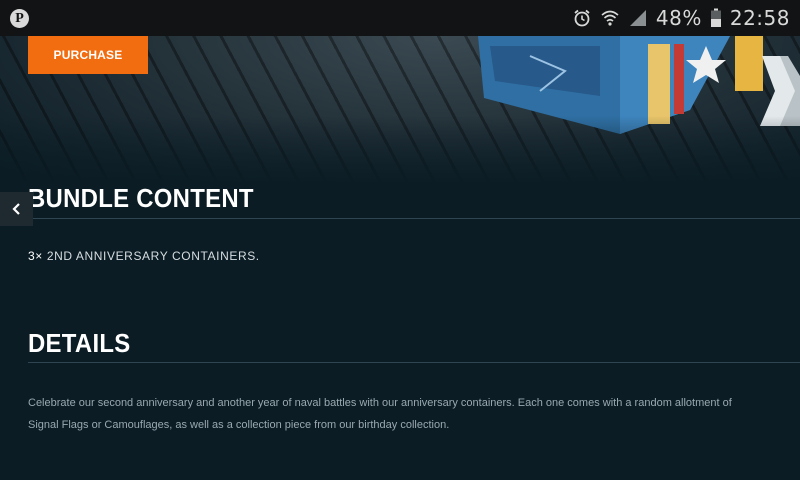 This screenshot has height=480, width=800. I want to click on clock: 22:58, so click(759, 18).